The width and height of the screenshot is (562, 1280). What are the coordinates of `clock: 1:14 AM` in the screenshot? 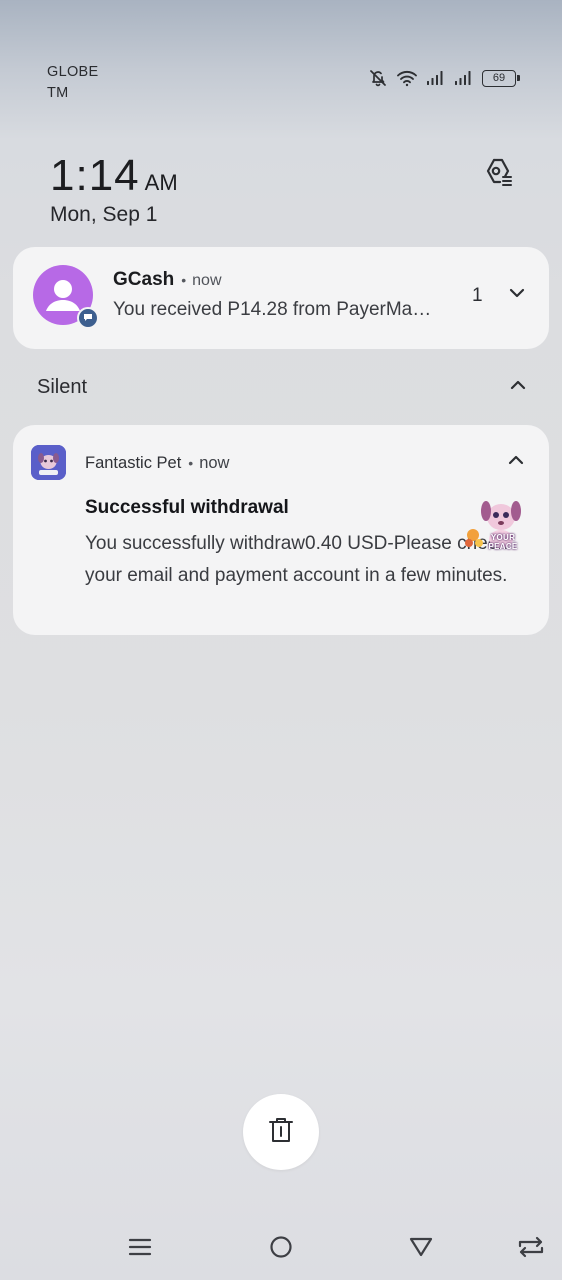 It's located at (114, 176).